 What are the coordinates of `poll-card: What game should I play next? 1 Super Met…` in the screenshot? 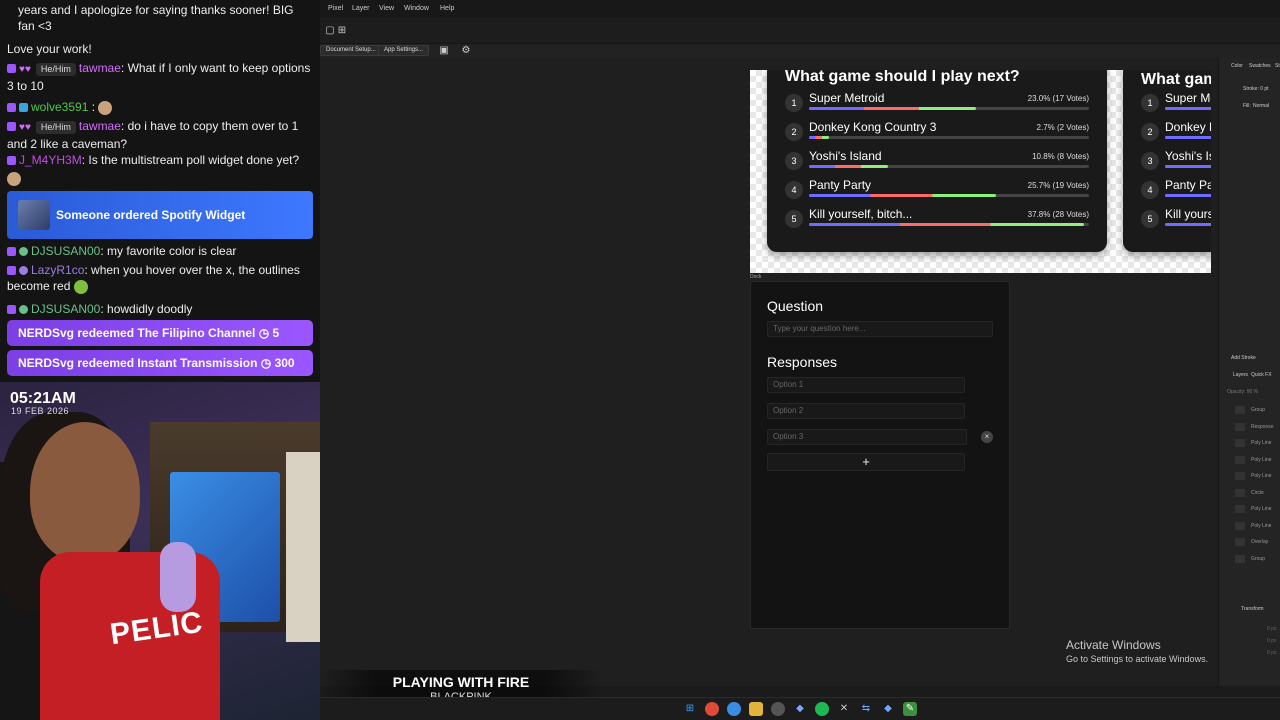 It's located at (937, 161).